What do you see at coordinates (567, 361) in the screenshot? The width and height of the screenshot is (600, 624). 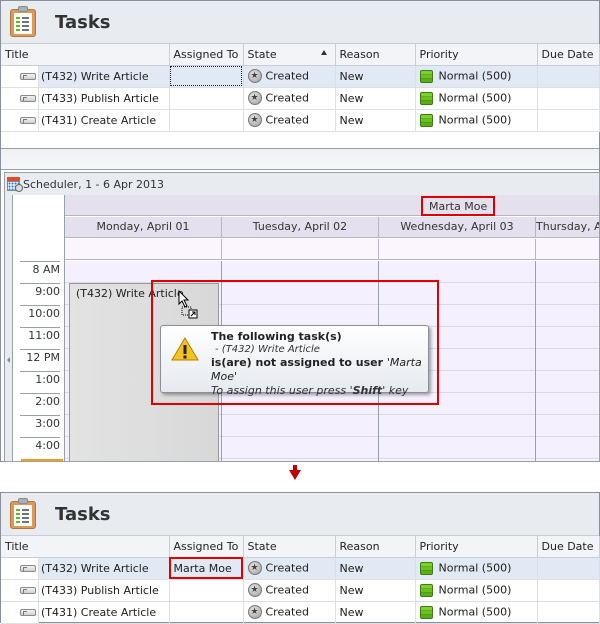 I see `day-column` at bounding box center [567, 361].